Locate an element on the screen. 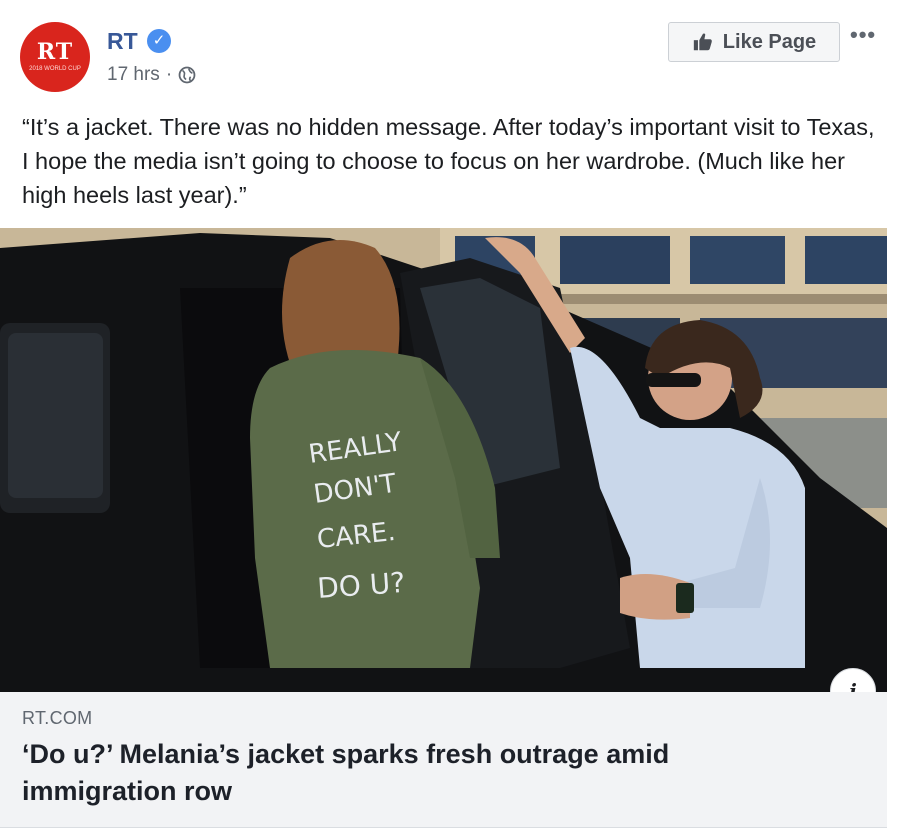  like-page-button: Like Page is located at coordinates (754, 42).